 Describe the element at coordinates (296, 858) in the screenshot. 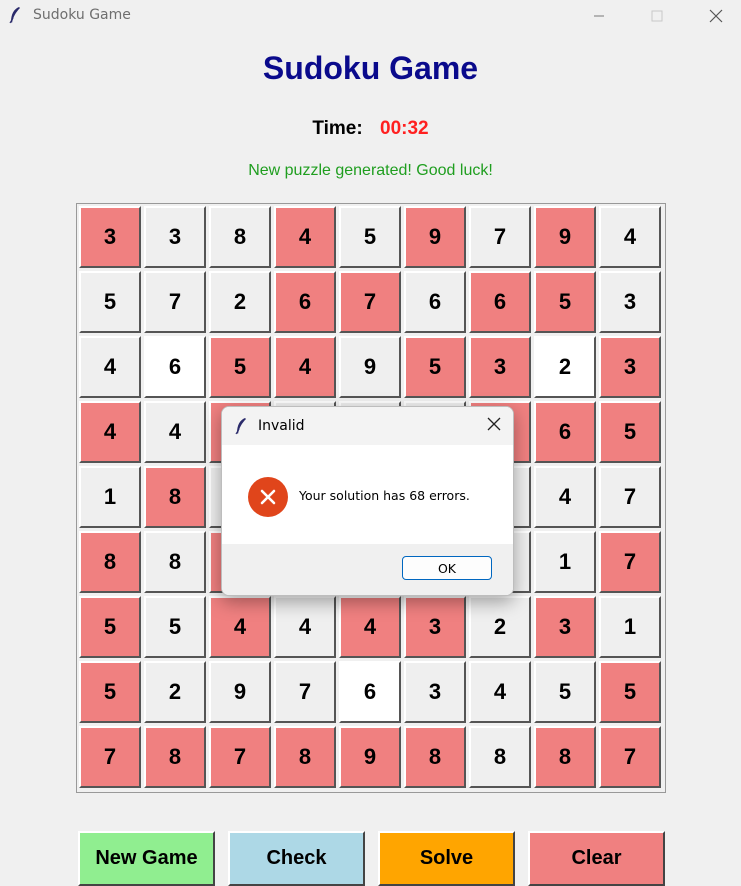

I see `check-button: Check` at that location.